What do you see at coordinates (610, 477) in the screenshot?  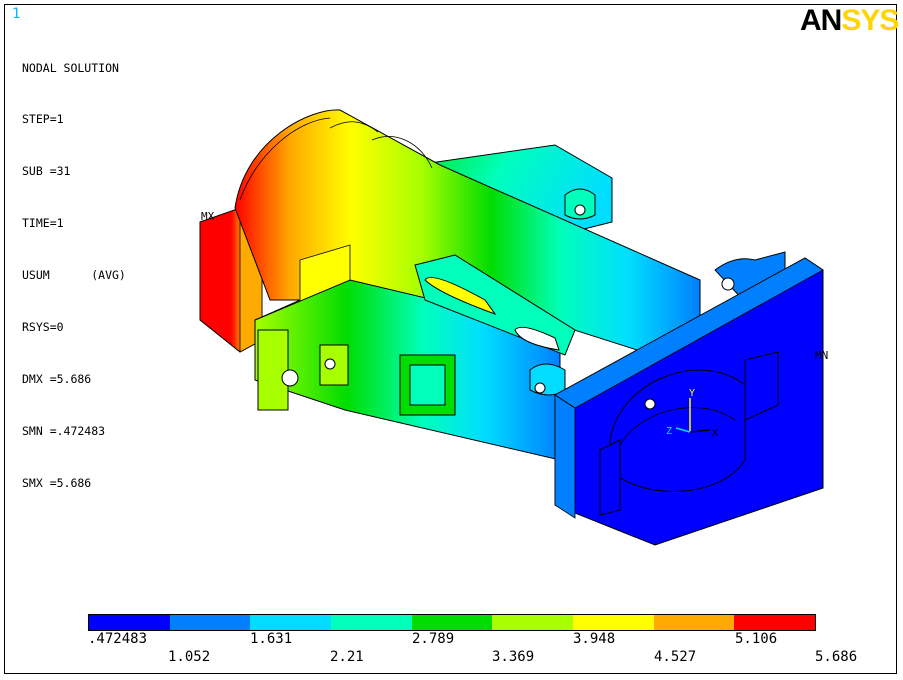 I see `end-plate-notch-left` at bounding box center [610, 477].